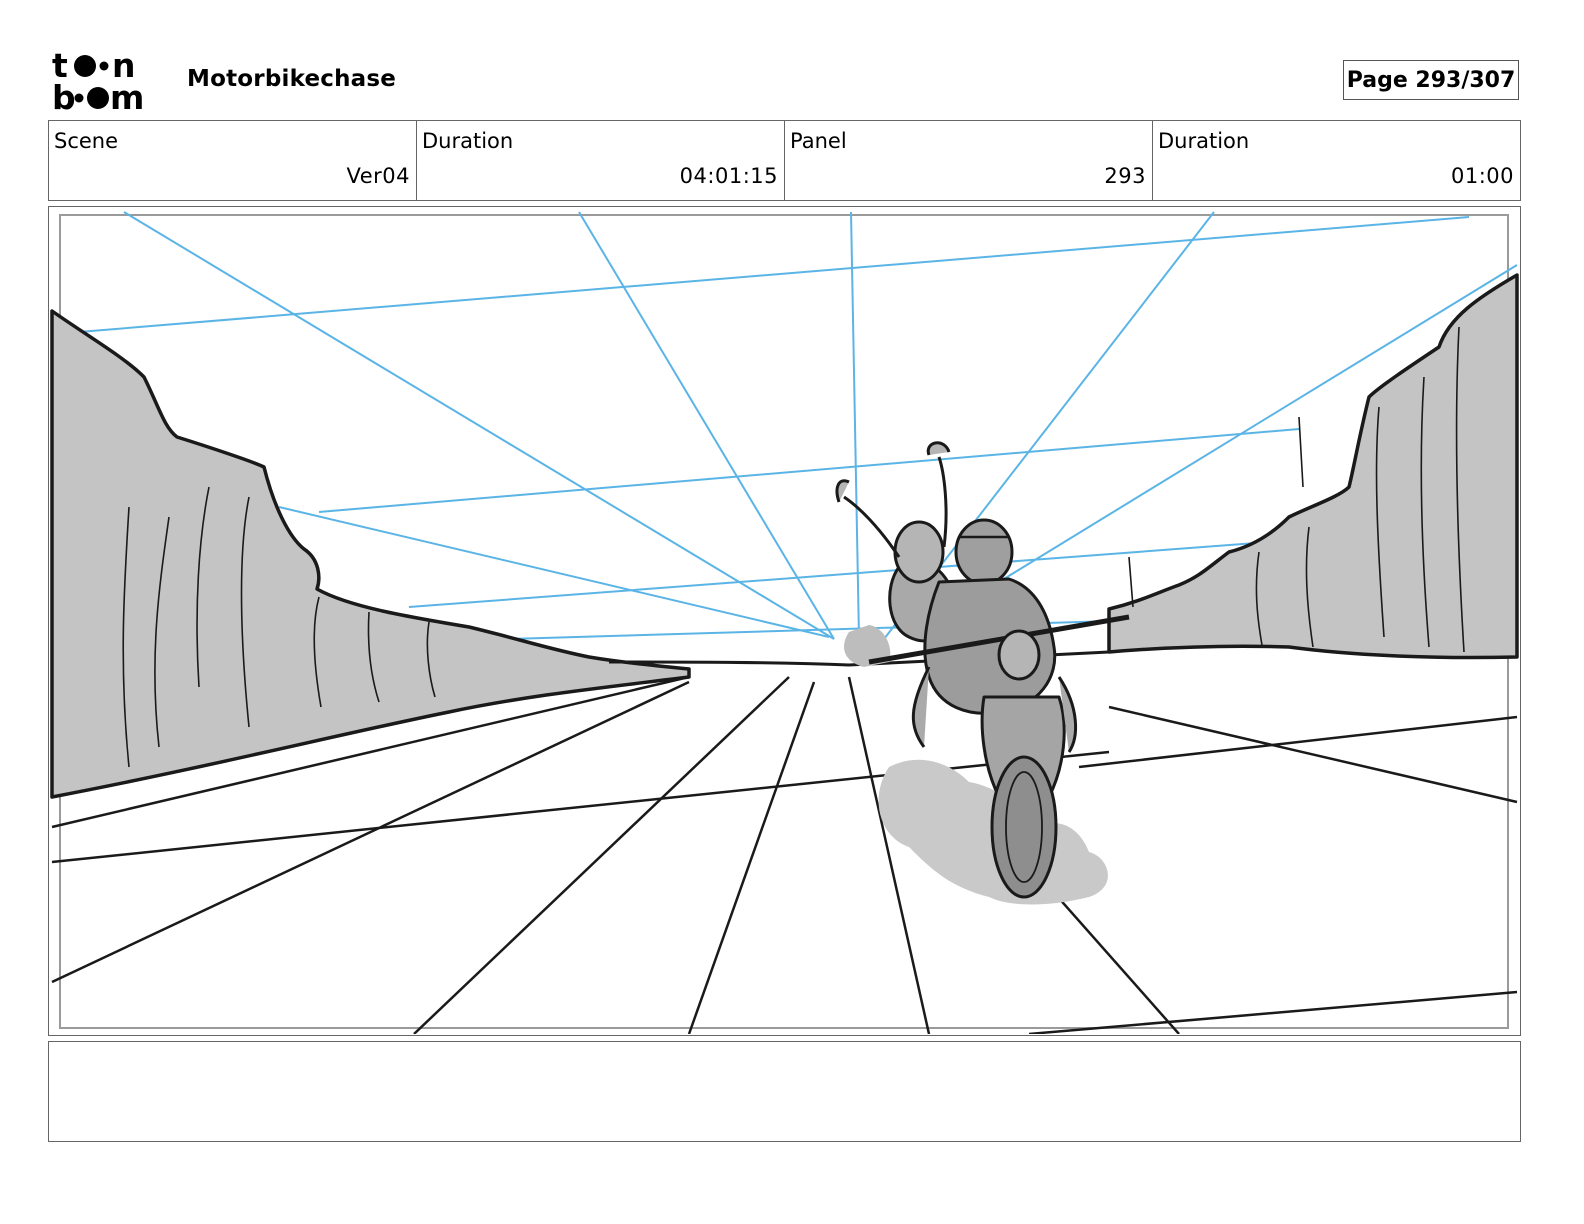 This screenshot has width=1584, height=1224. What do you see at coordinates (378, 176) in the screenshot?
I see `scene-value: Ver04` at bounding box center [378, 176].